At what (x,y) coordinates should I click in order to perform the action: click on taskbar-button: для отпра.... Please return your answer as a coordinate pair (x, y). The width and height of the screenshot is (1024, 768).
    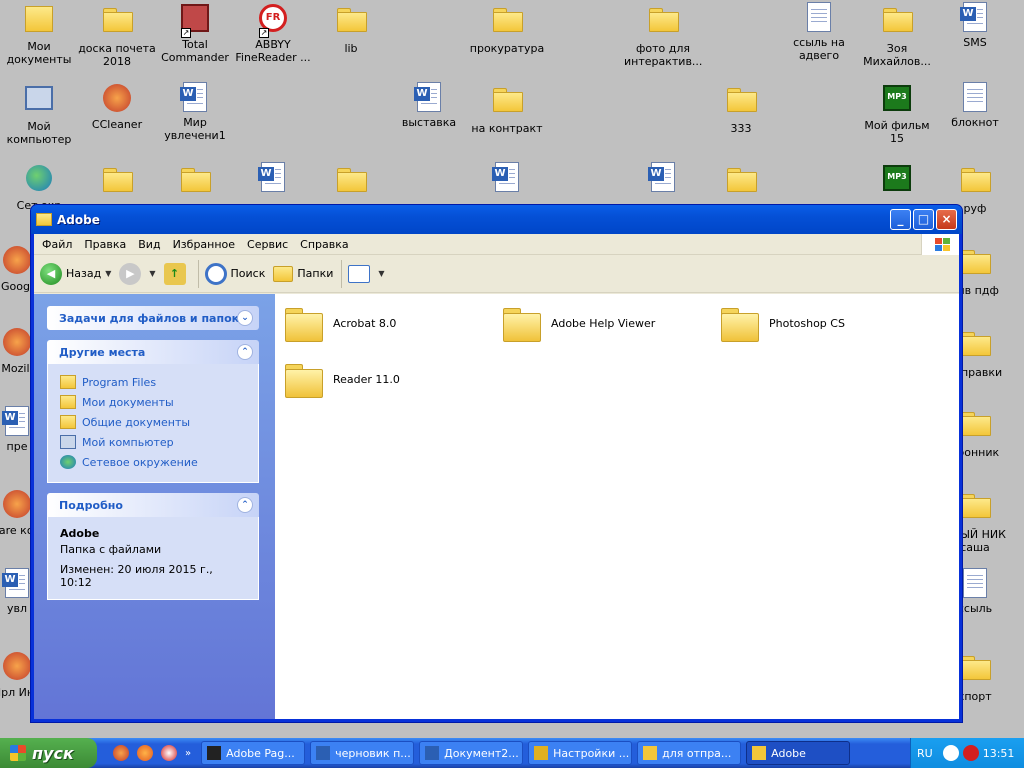
    Looking at the image, I should click on (689, 753).